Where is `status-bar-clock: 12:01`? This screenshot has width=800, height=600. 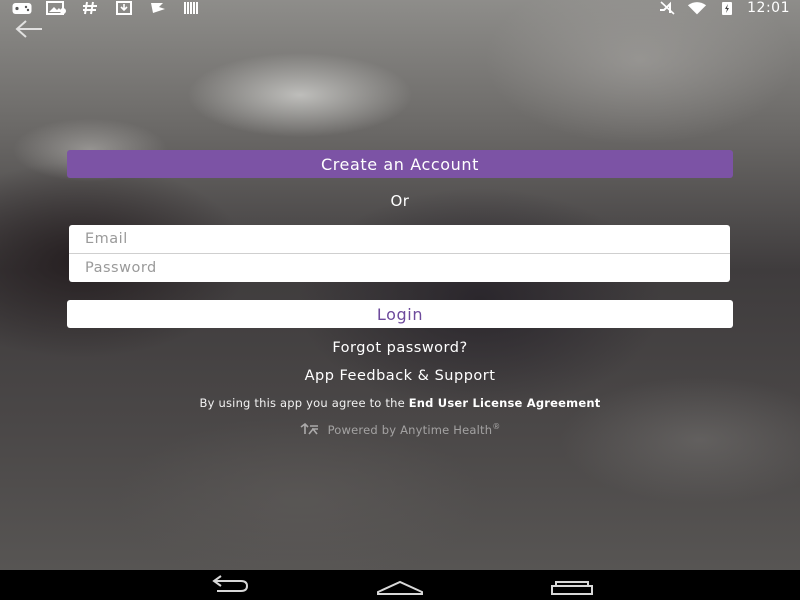 status-bar-clock: 12:01 is located at coordinates (768, 8).